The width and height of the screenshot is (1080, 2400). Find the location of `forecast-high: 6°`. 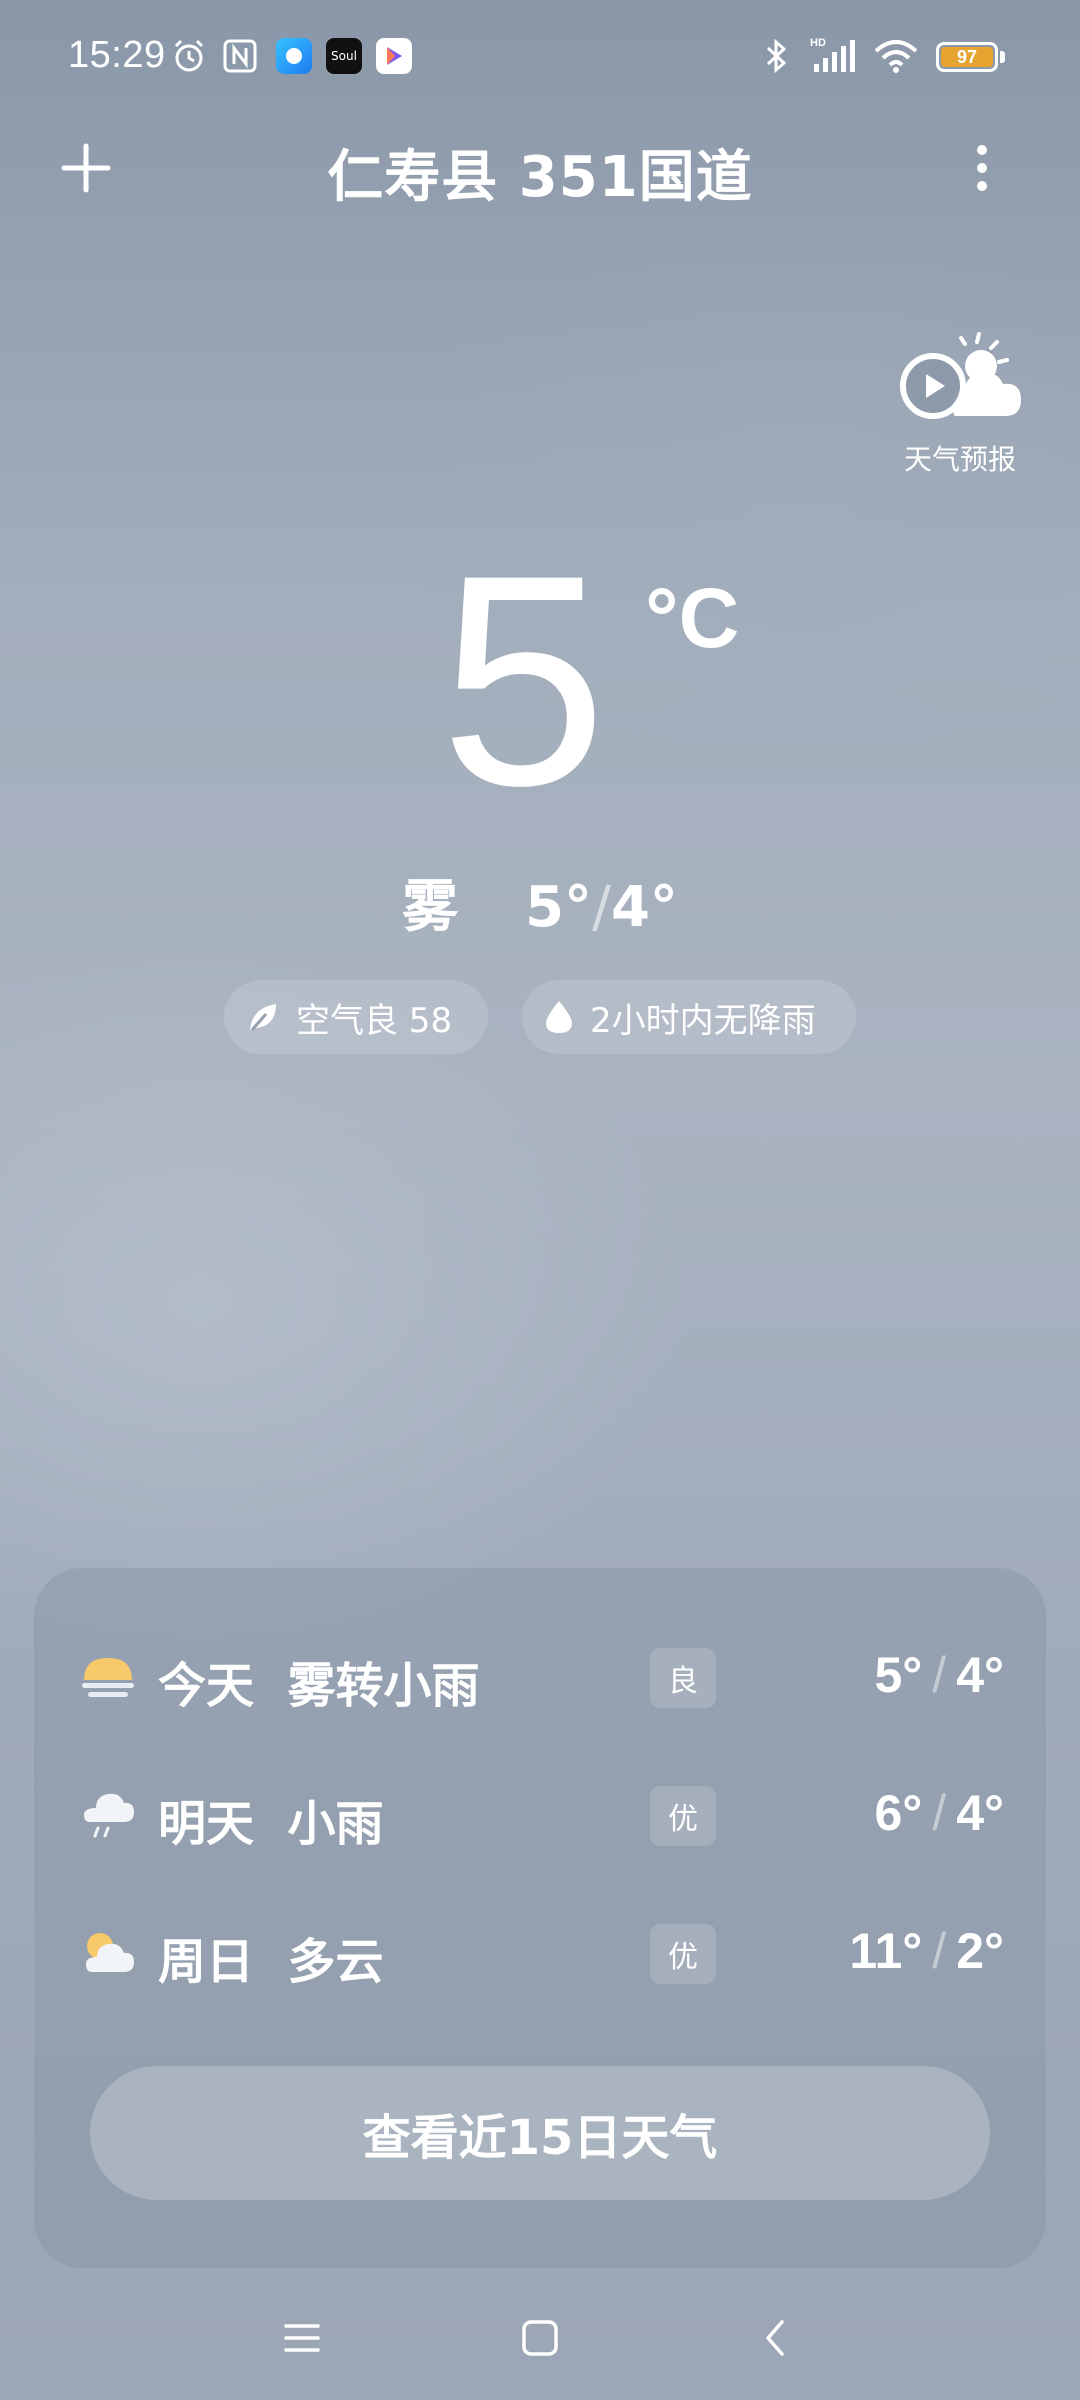

forecast-high: 6° is located at coordinates (898, 1813).